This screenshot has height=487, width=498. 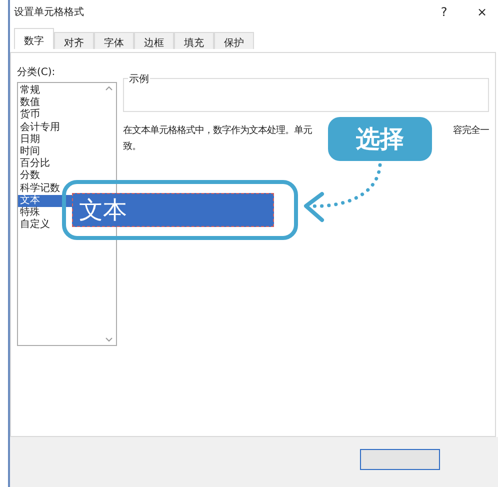 What do you see at coordinates (59, 91) in the screenshot?
I see `category-item: 常规` at bounding box center [59, 91].